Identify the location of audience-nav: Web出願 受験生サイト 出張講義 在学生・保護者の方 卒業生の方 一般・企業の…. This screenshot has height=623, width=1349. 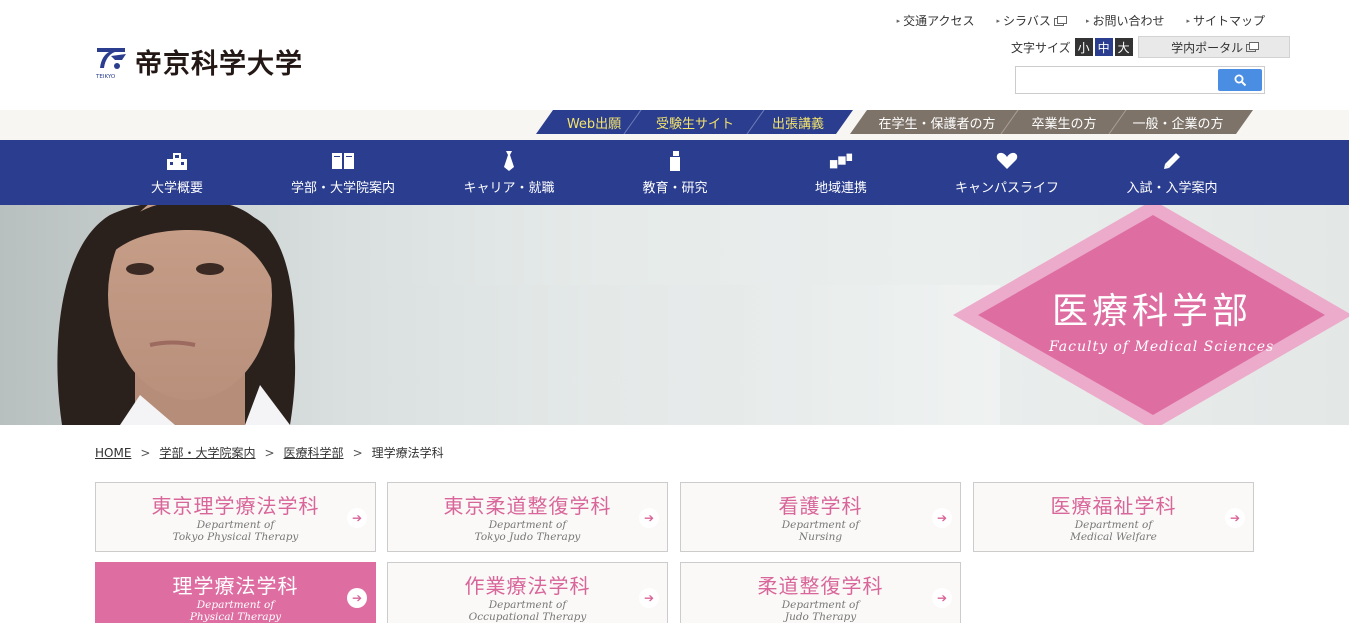
(674, 125).